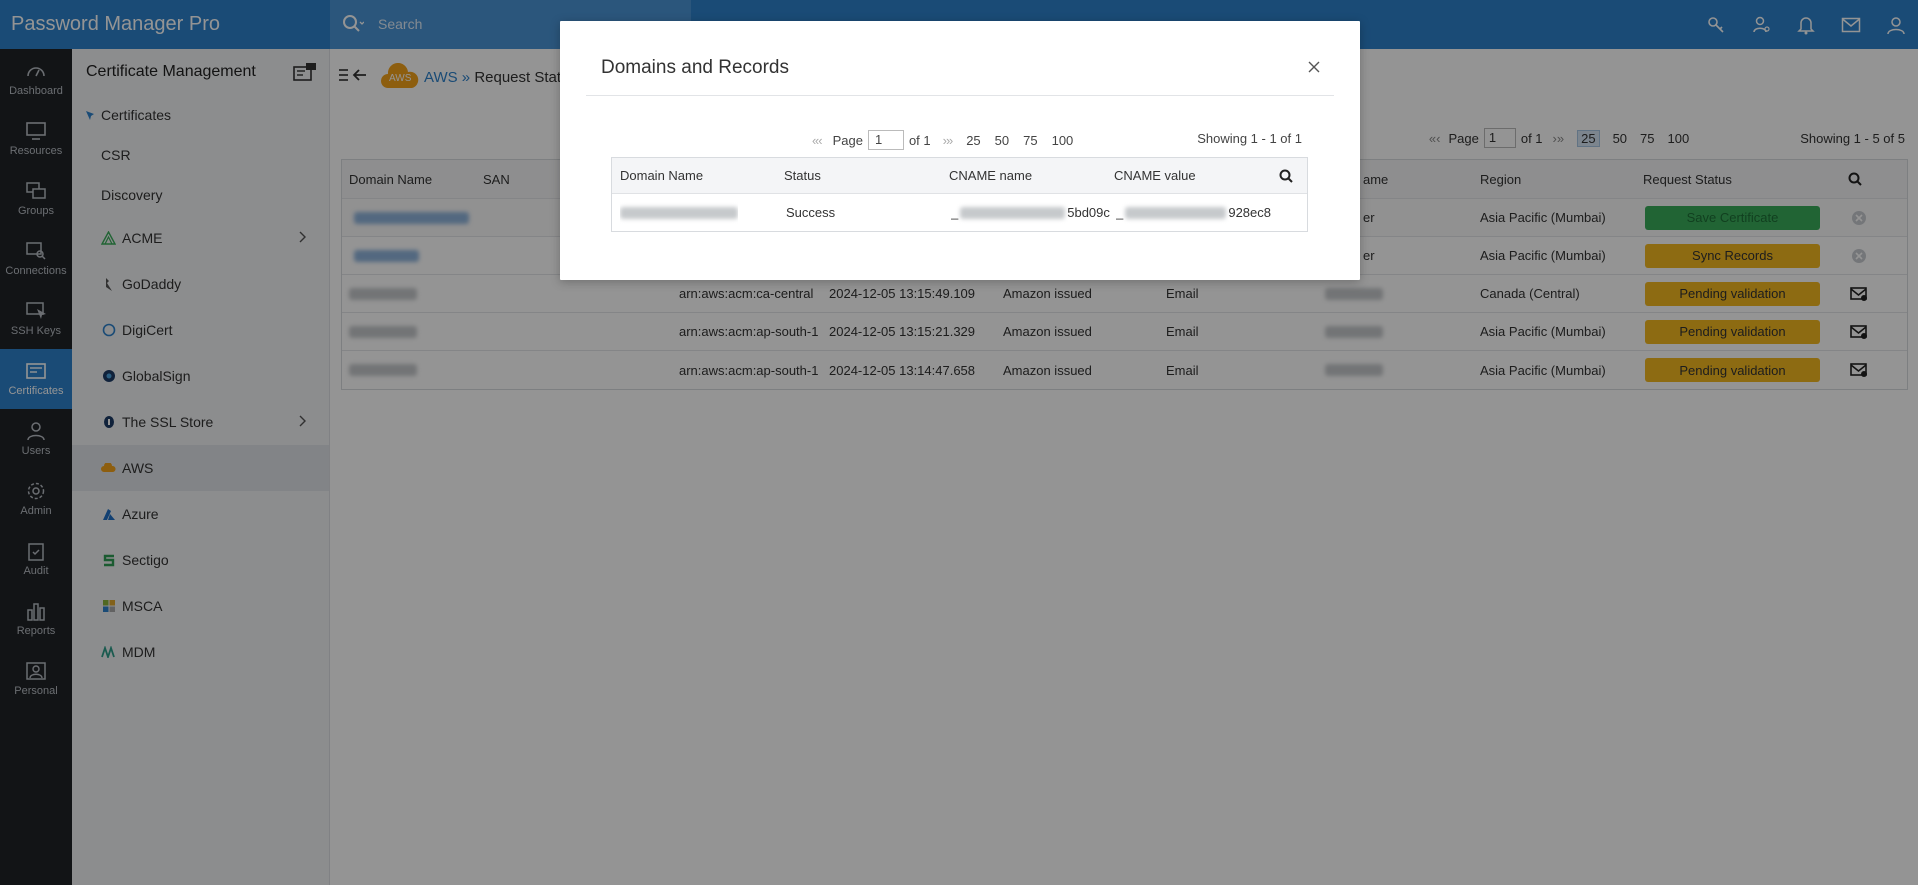 This screenshot has width=1918, height=885. Describe the element at coordinates (802, 175) in the screenshot. I see `col-status: Status` at that location.